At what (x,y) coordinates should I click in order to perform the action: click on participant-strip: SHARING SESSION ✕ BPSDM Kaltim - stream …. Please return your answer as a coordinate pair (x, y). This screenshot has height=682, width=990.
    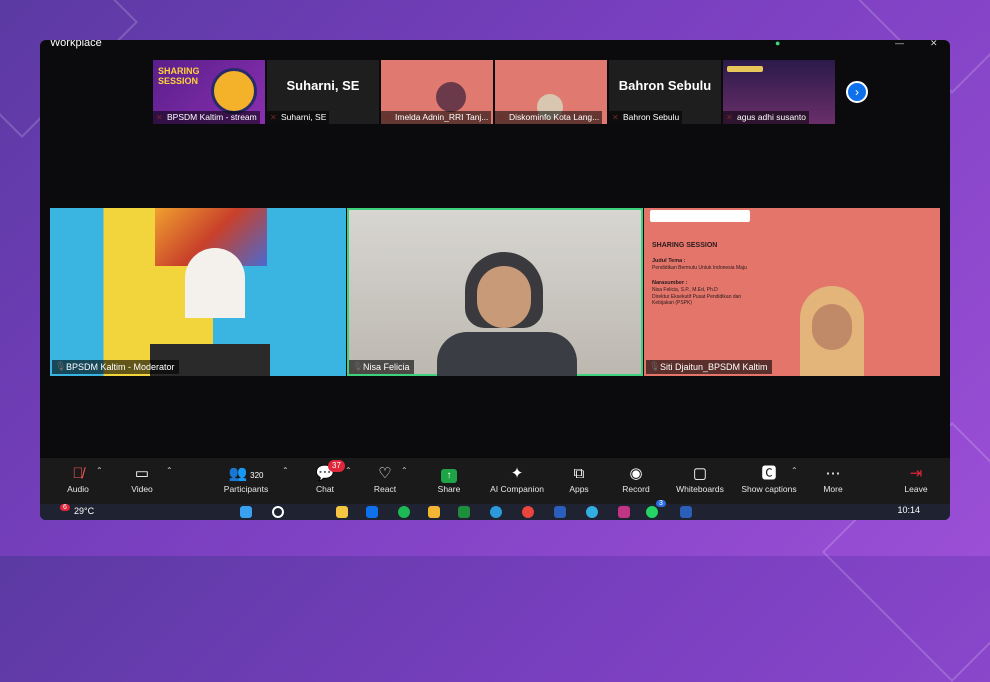
    Looking at the image, I should click on (498, 92).